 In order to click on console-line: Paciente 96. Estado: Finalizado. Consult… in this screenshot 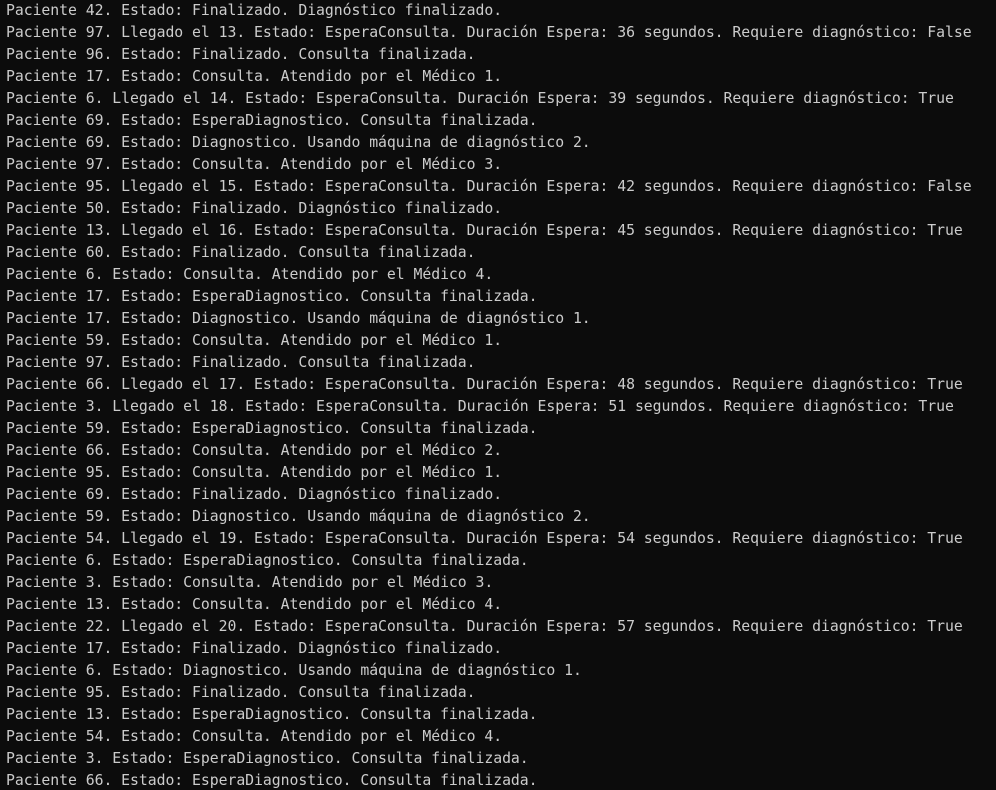, I will do `click(241, 54)`.